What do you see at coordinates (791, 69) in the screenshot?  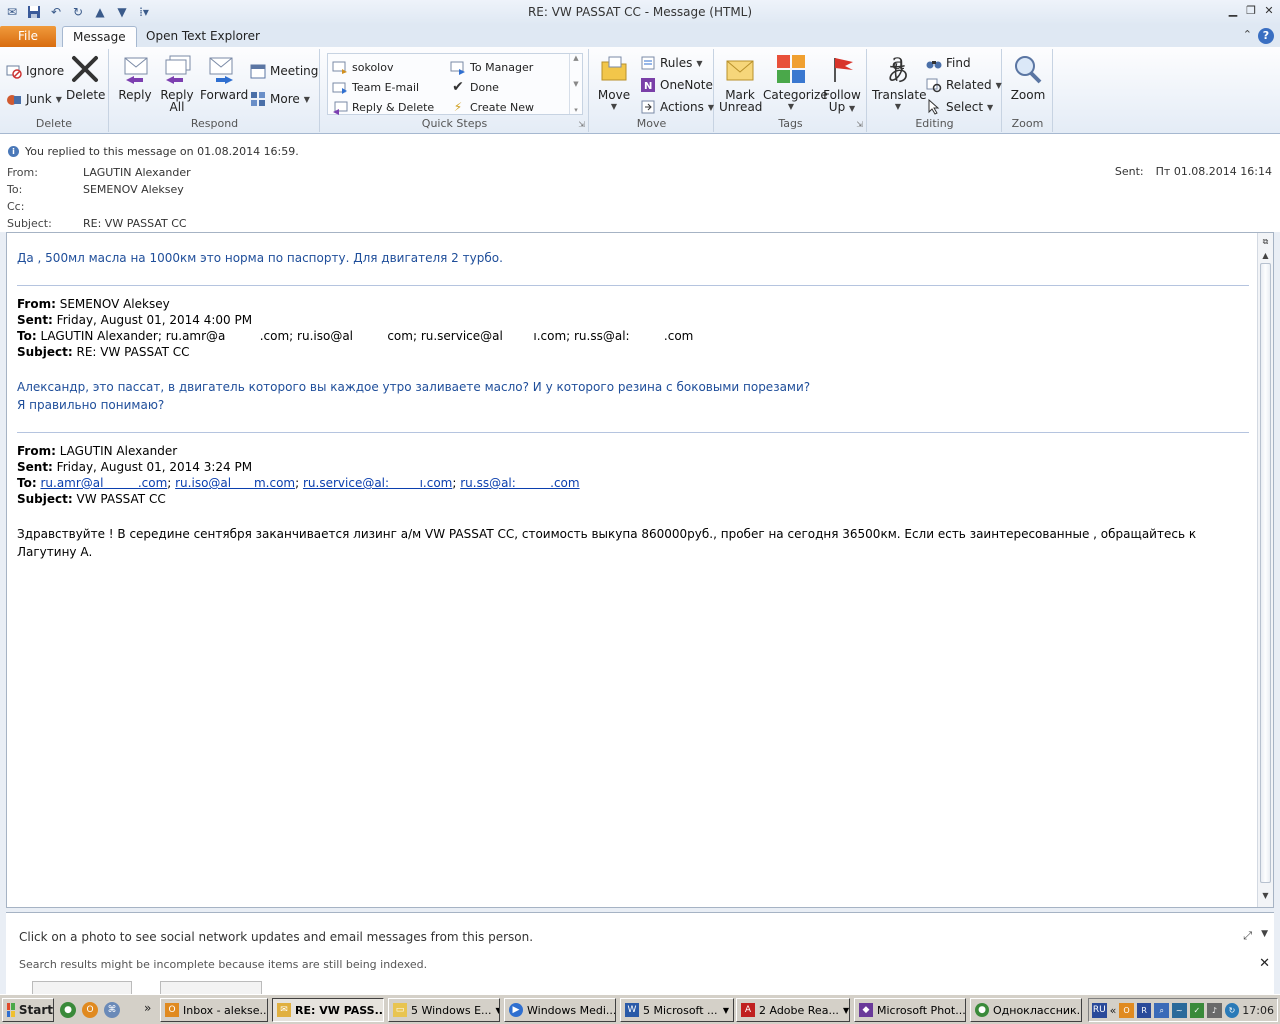 I see `categorize-icon` at bounding box center [791, 69].